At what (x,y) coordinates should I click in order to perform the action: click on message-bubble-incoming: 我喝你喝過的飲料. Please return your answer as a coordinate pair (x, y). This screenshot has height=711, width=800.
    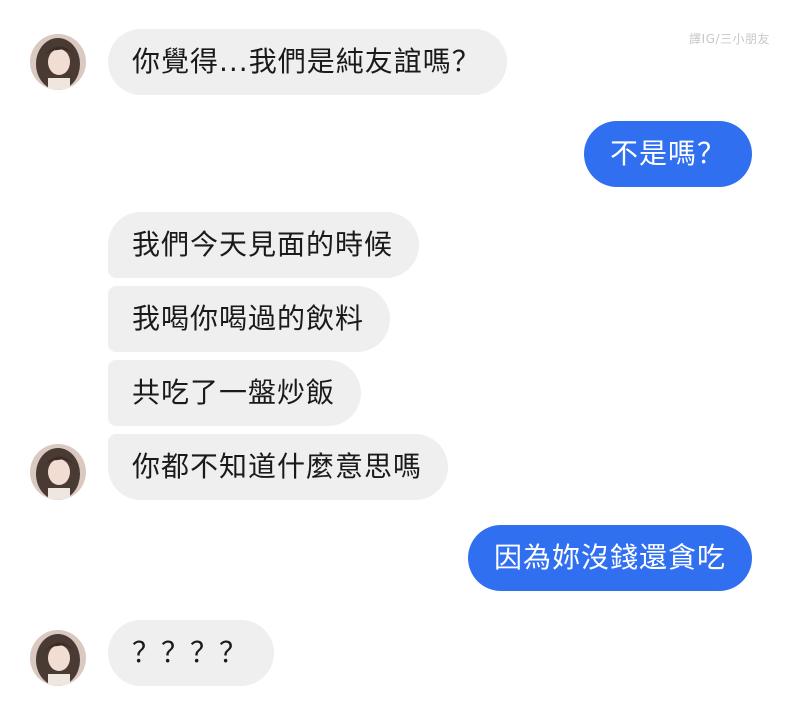
    Looking at the image, I should click on (249, 319).